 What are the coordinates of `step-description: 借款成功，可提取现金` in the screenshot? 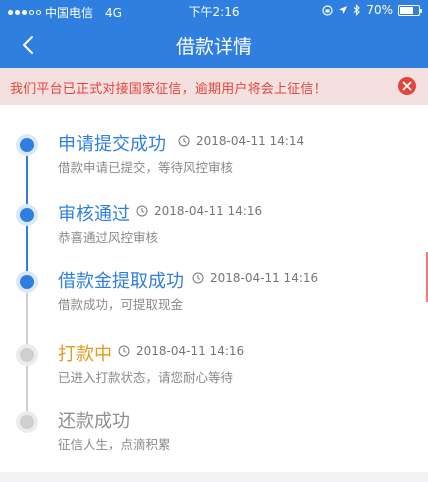 It's located at (121, 304).